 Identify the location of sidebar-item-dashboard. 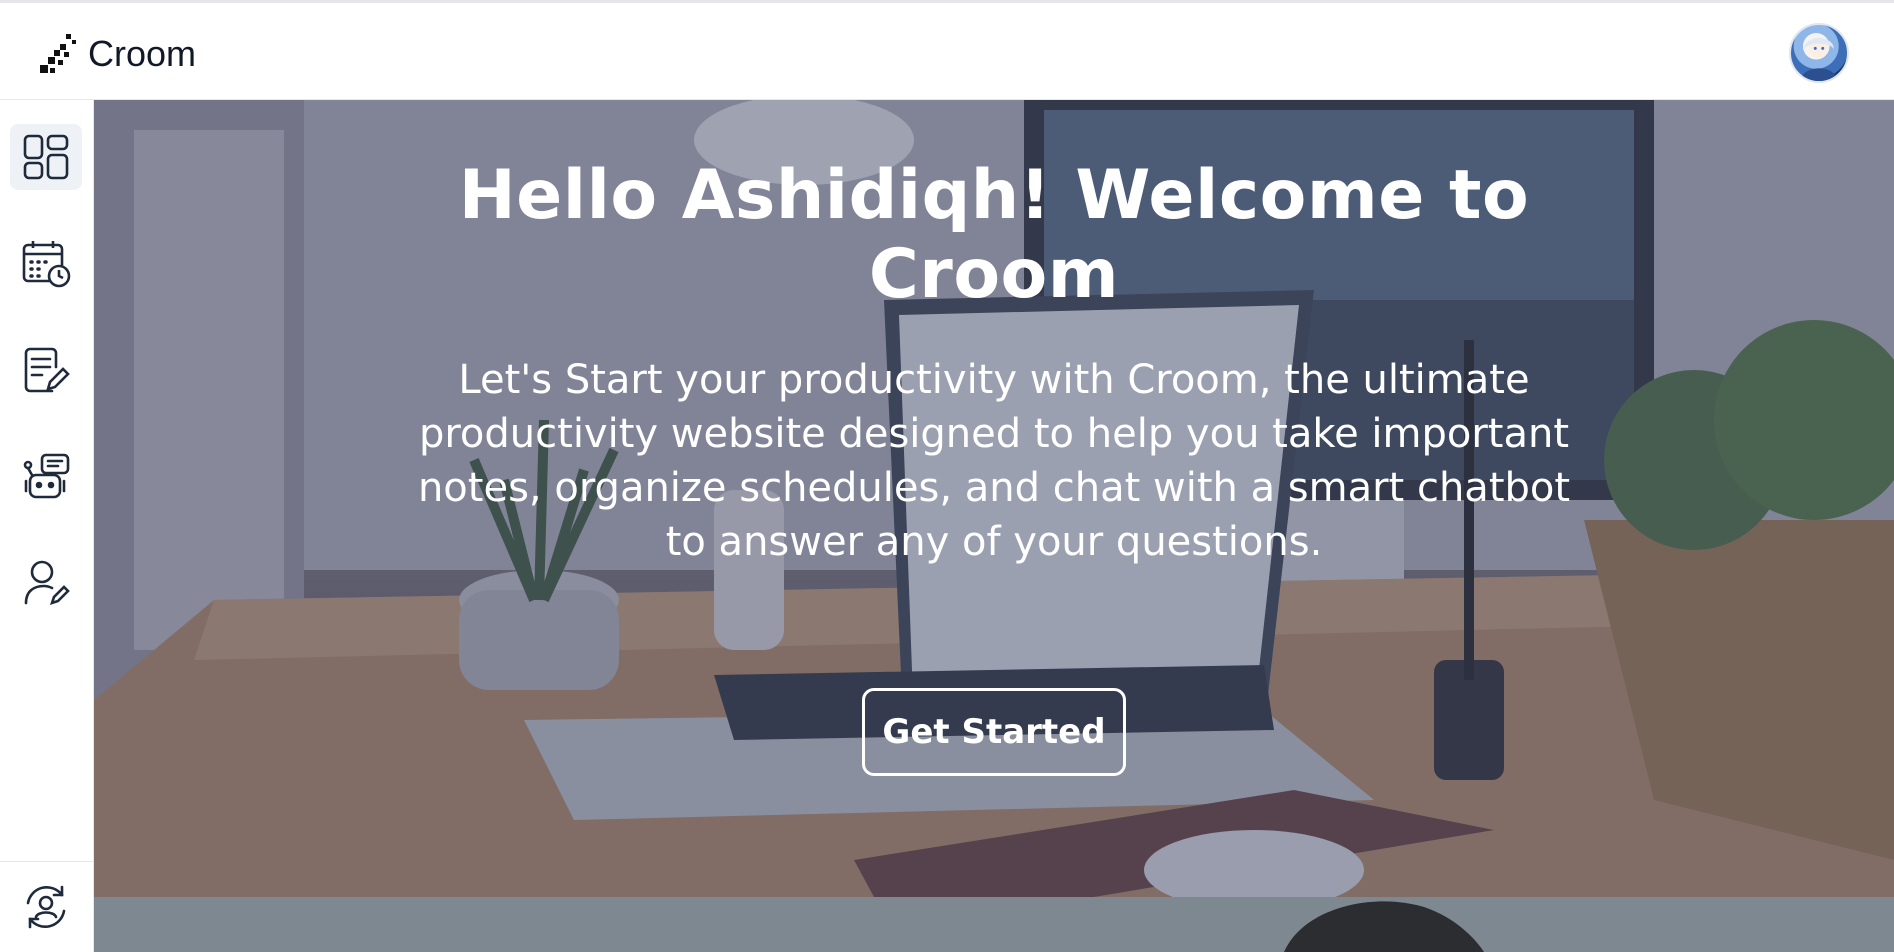
(46, 157).